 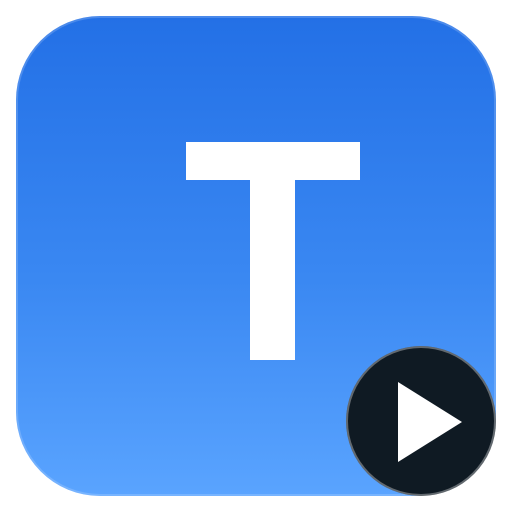 I want to click on play-badge, so click(x=421, y=421).